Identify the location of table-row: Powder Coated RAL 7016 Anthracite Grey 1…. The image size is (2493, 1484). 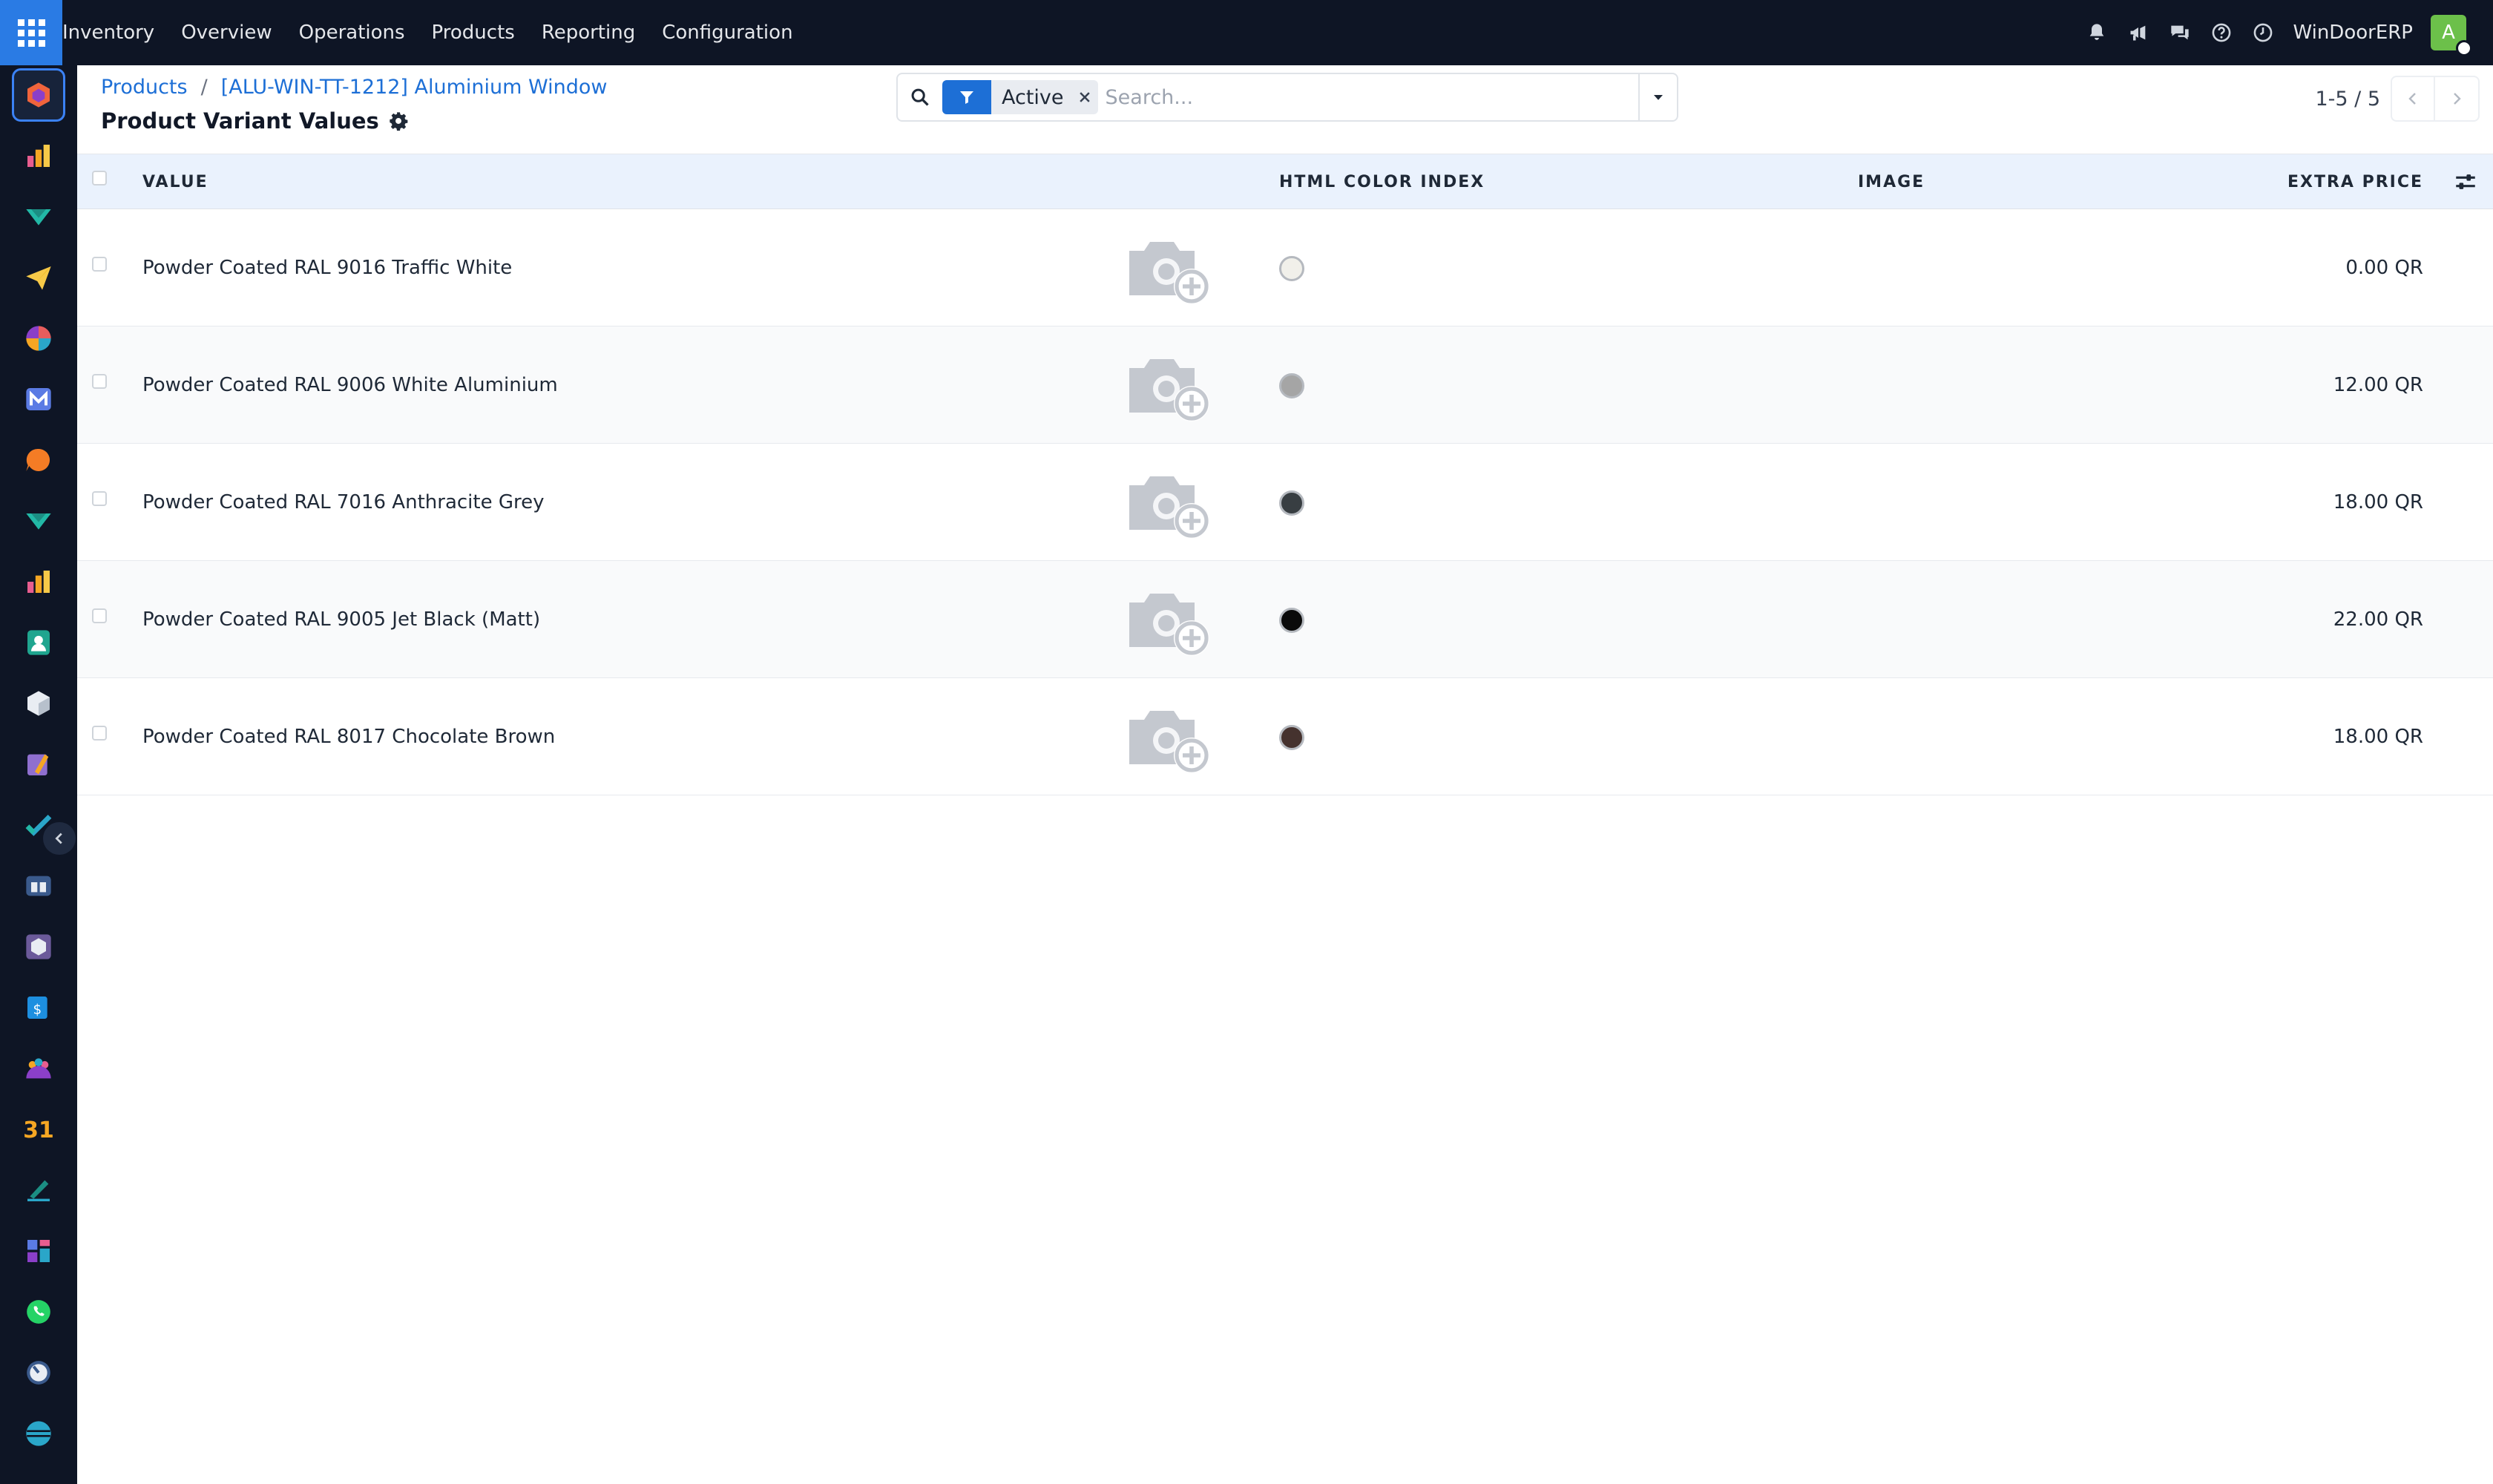
(1285, 502).